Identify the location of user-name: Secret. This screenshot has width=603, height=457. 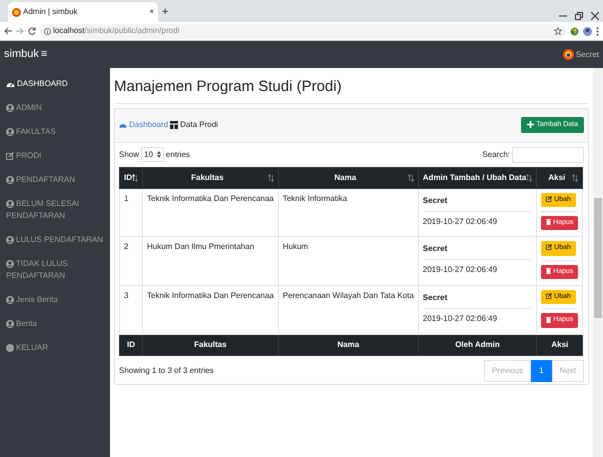
(587, 54).